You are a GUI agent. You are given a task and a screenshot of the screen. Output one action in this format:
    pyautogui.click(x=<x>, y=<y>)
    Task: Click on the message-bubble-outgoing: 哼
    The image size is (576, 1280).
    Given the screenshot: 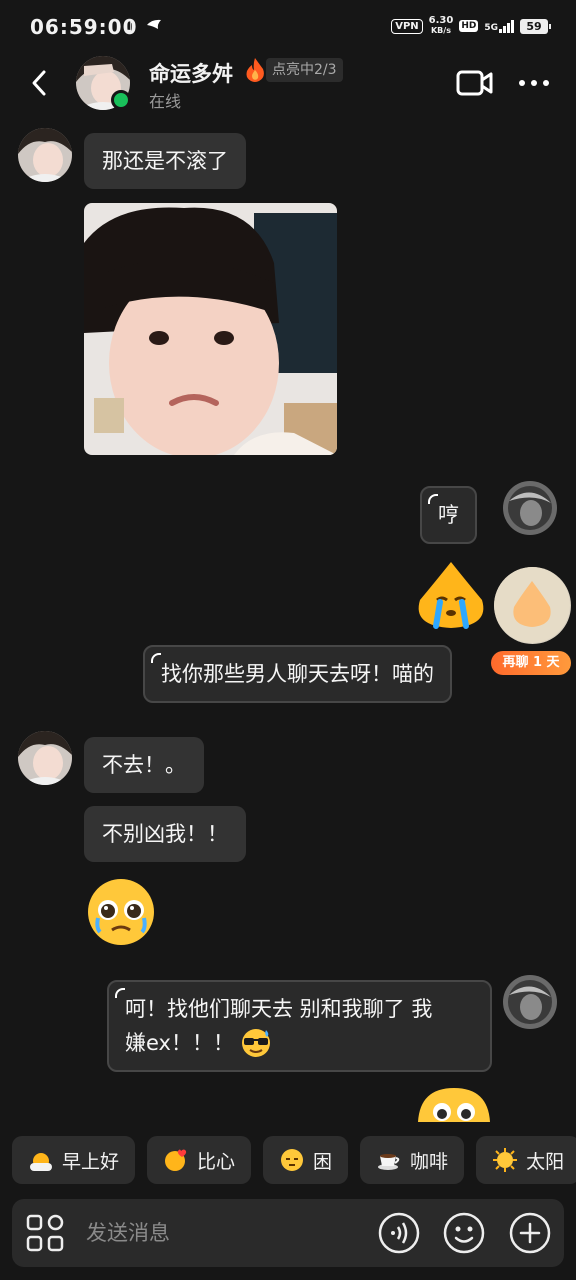 What is the action you would take?
    pyautogui.click(x=448, y=515)
    